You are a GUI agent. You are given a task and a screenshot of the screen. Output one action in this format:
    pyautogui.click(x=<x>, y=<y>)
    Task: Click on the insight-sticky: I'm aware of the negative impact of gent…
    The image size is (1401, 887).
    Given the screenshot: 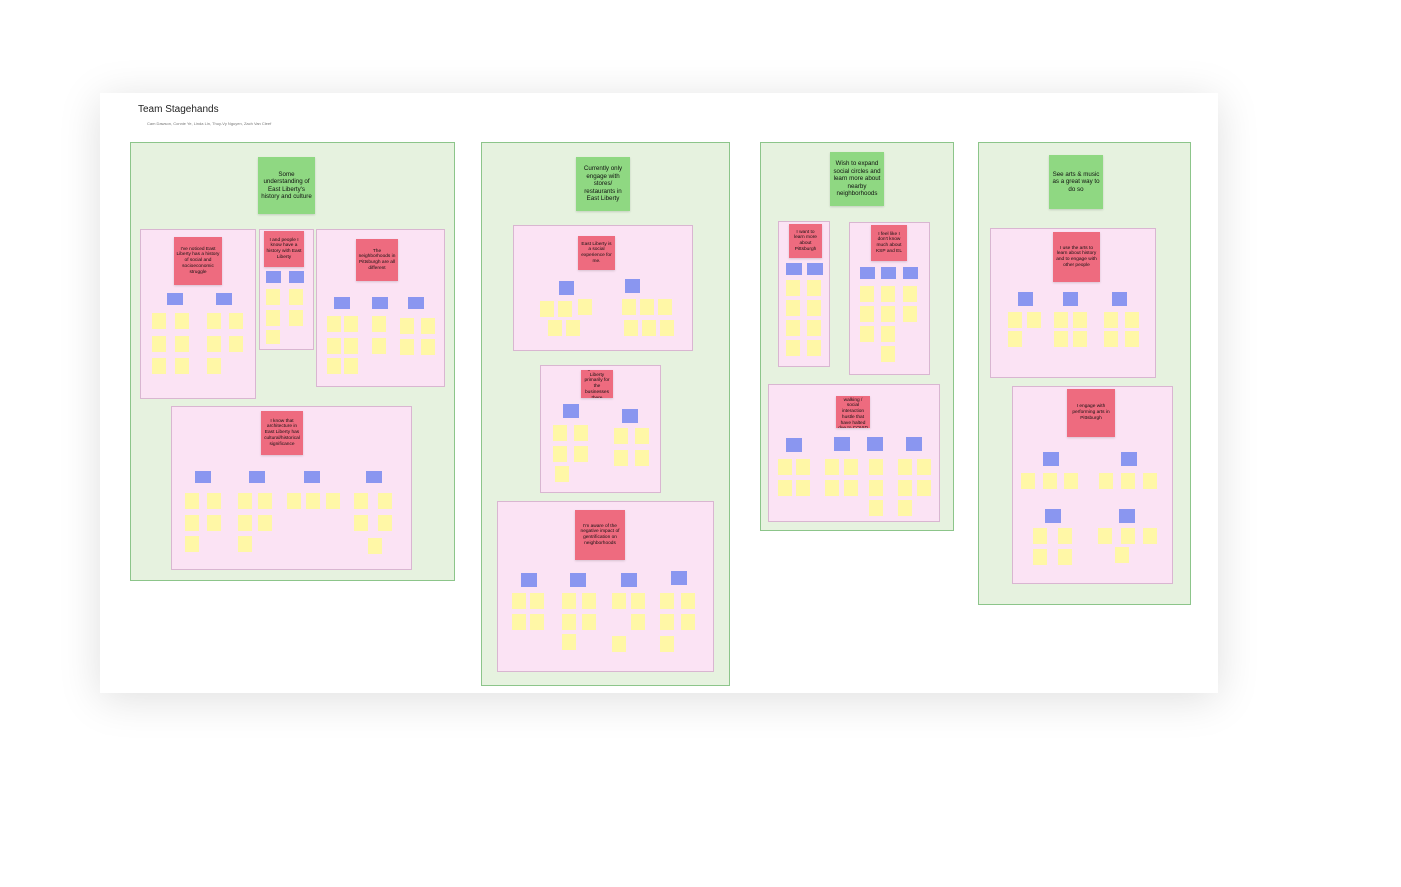 What is the action you would take?
    pyautogui.click(x=600, y=535)
    